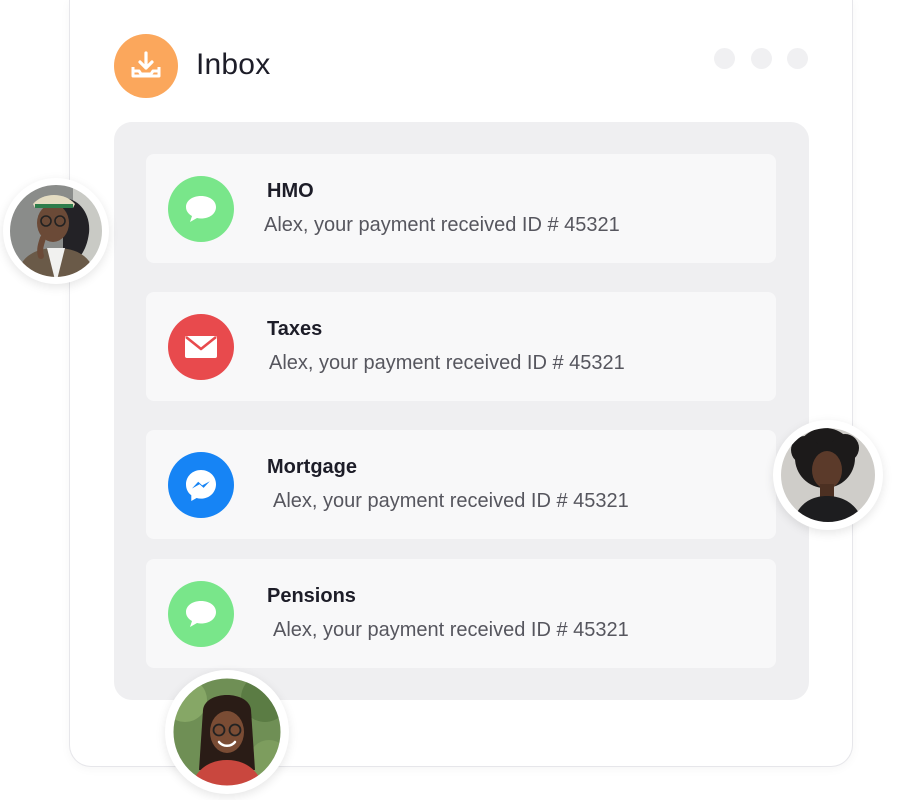 This screenshot has width=900, height=800. I want to click on message-title: HMO, so click(290, 191).